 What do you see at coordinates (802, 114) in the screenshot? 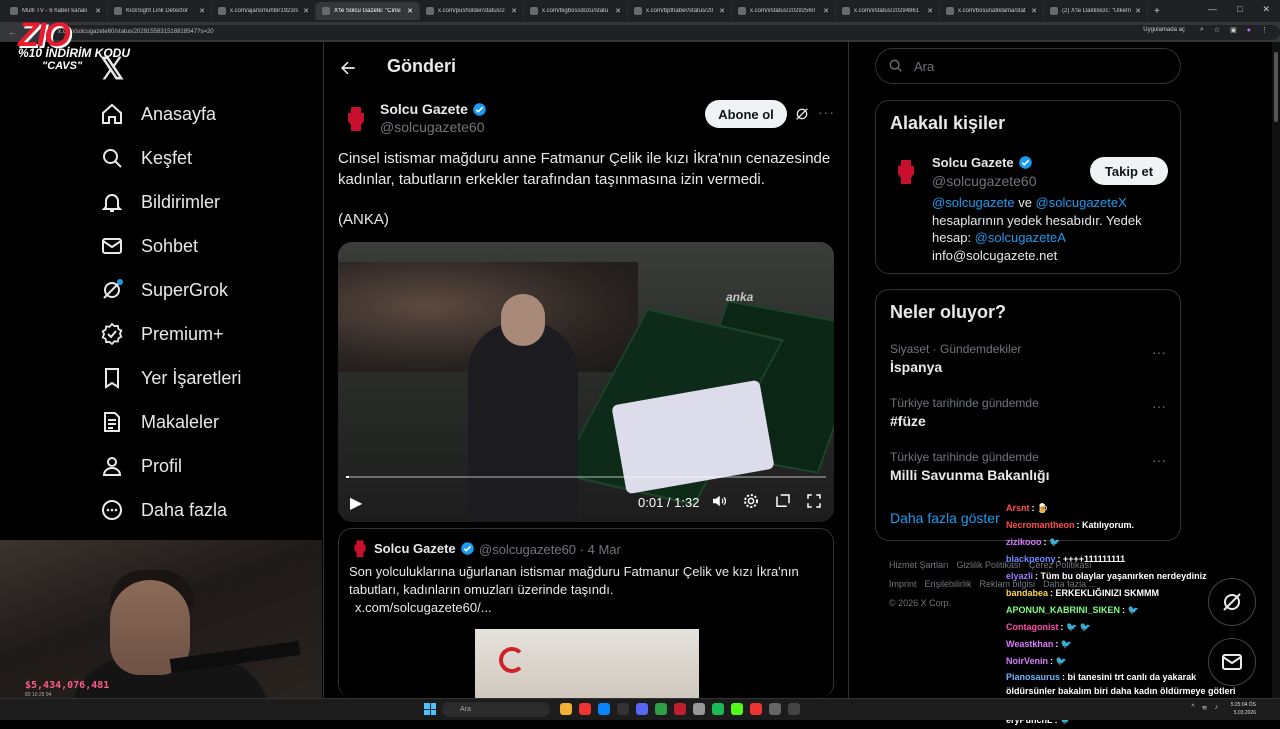
I see `grok-icon` at bounding box center [802, 114].